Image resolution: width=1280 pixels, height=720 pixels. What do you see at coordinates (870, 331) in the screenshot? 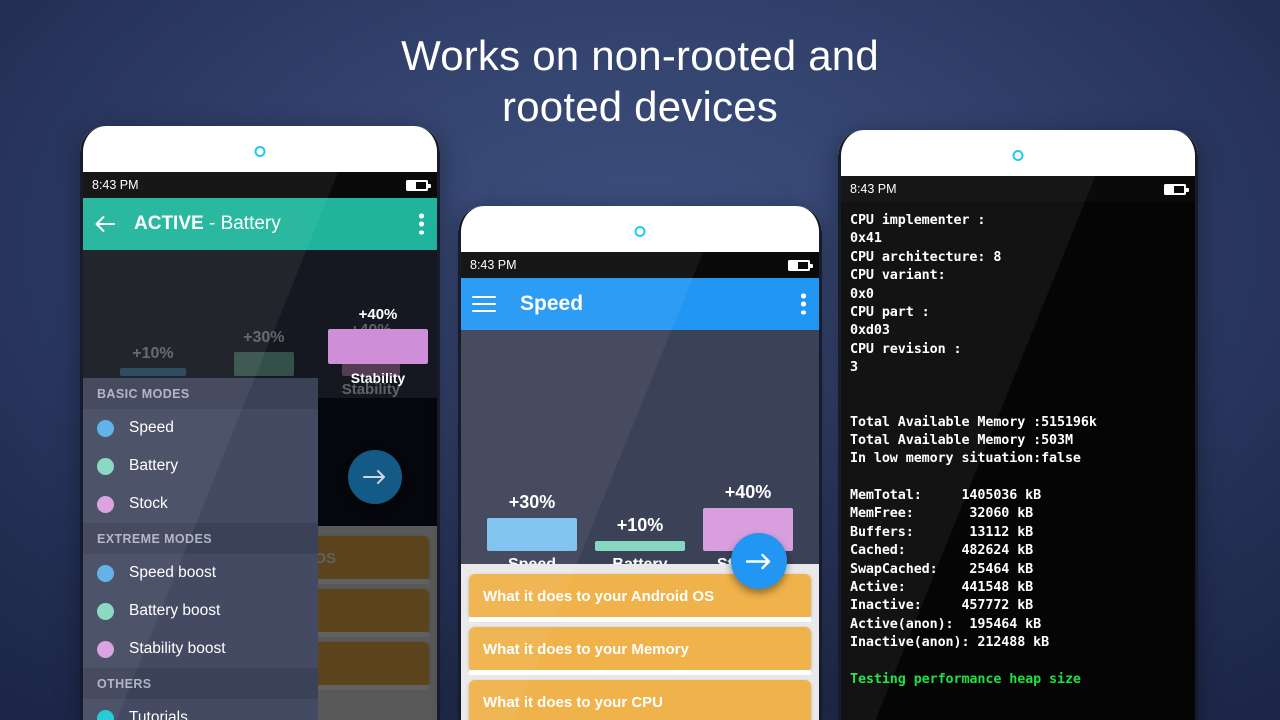
I see `terminal-line: 0xd03` at bounding box center [870, 331].